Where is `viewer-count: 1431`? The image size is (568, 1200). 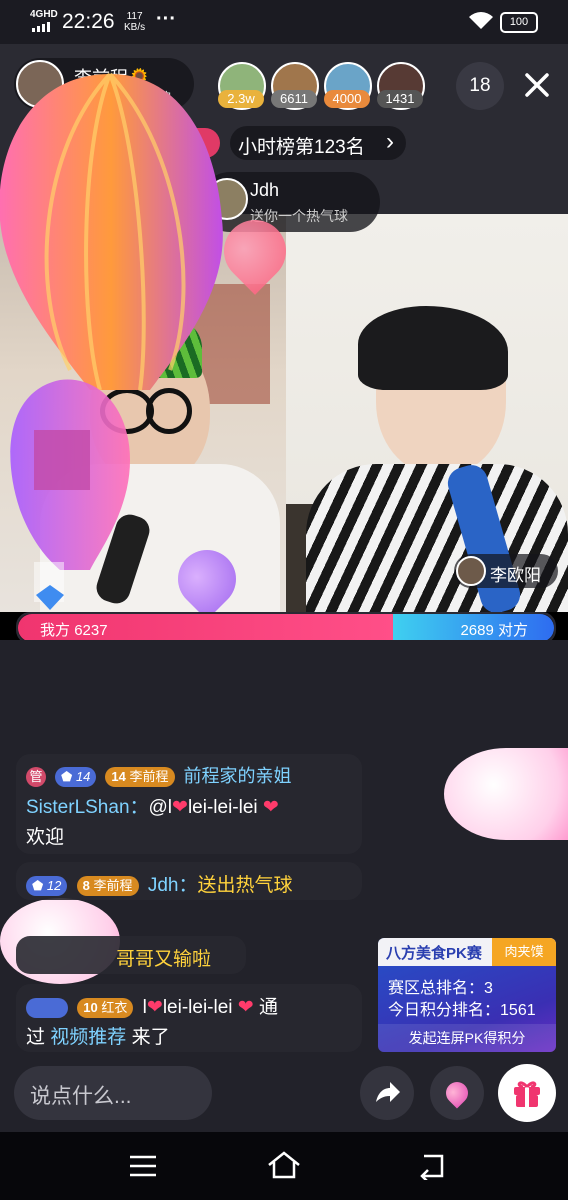
viewer-count: 1431 is located at coordinates (400, 99).